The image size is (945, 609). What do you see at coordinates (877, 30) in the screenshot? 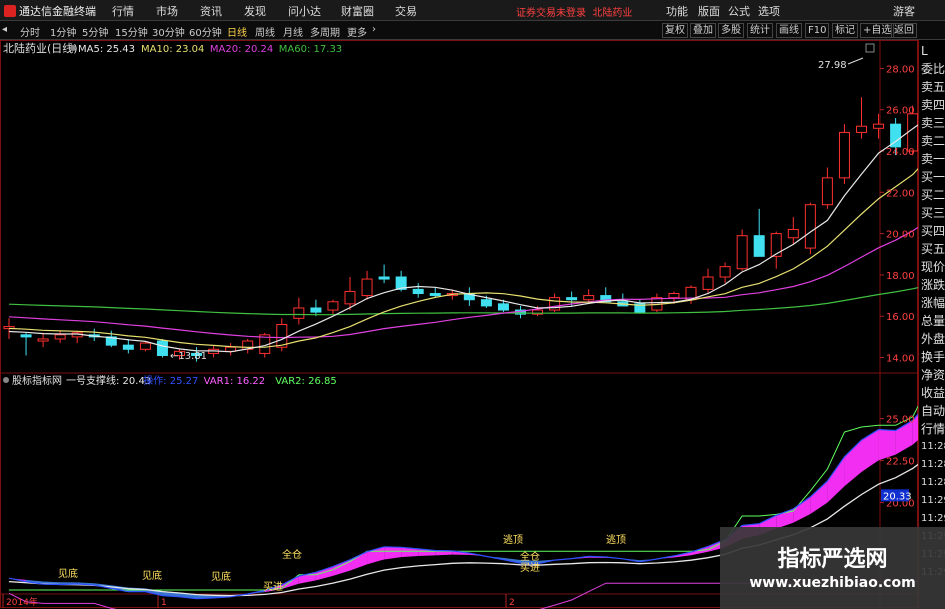
I see `btn-add-watchlist: +自选` at bounding box center [877, 30].